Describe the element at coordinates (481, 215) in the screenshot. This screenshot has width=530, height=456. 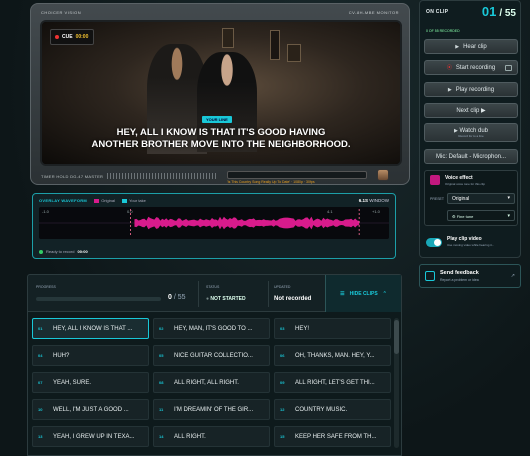
I see `fine-tune-dropdown: ⚙ Fine tune` at that location.